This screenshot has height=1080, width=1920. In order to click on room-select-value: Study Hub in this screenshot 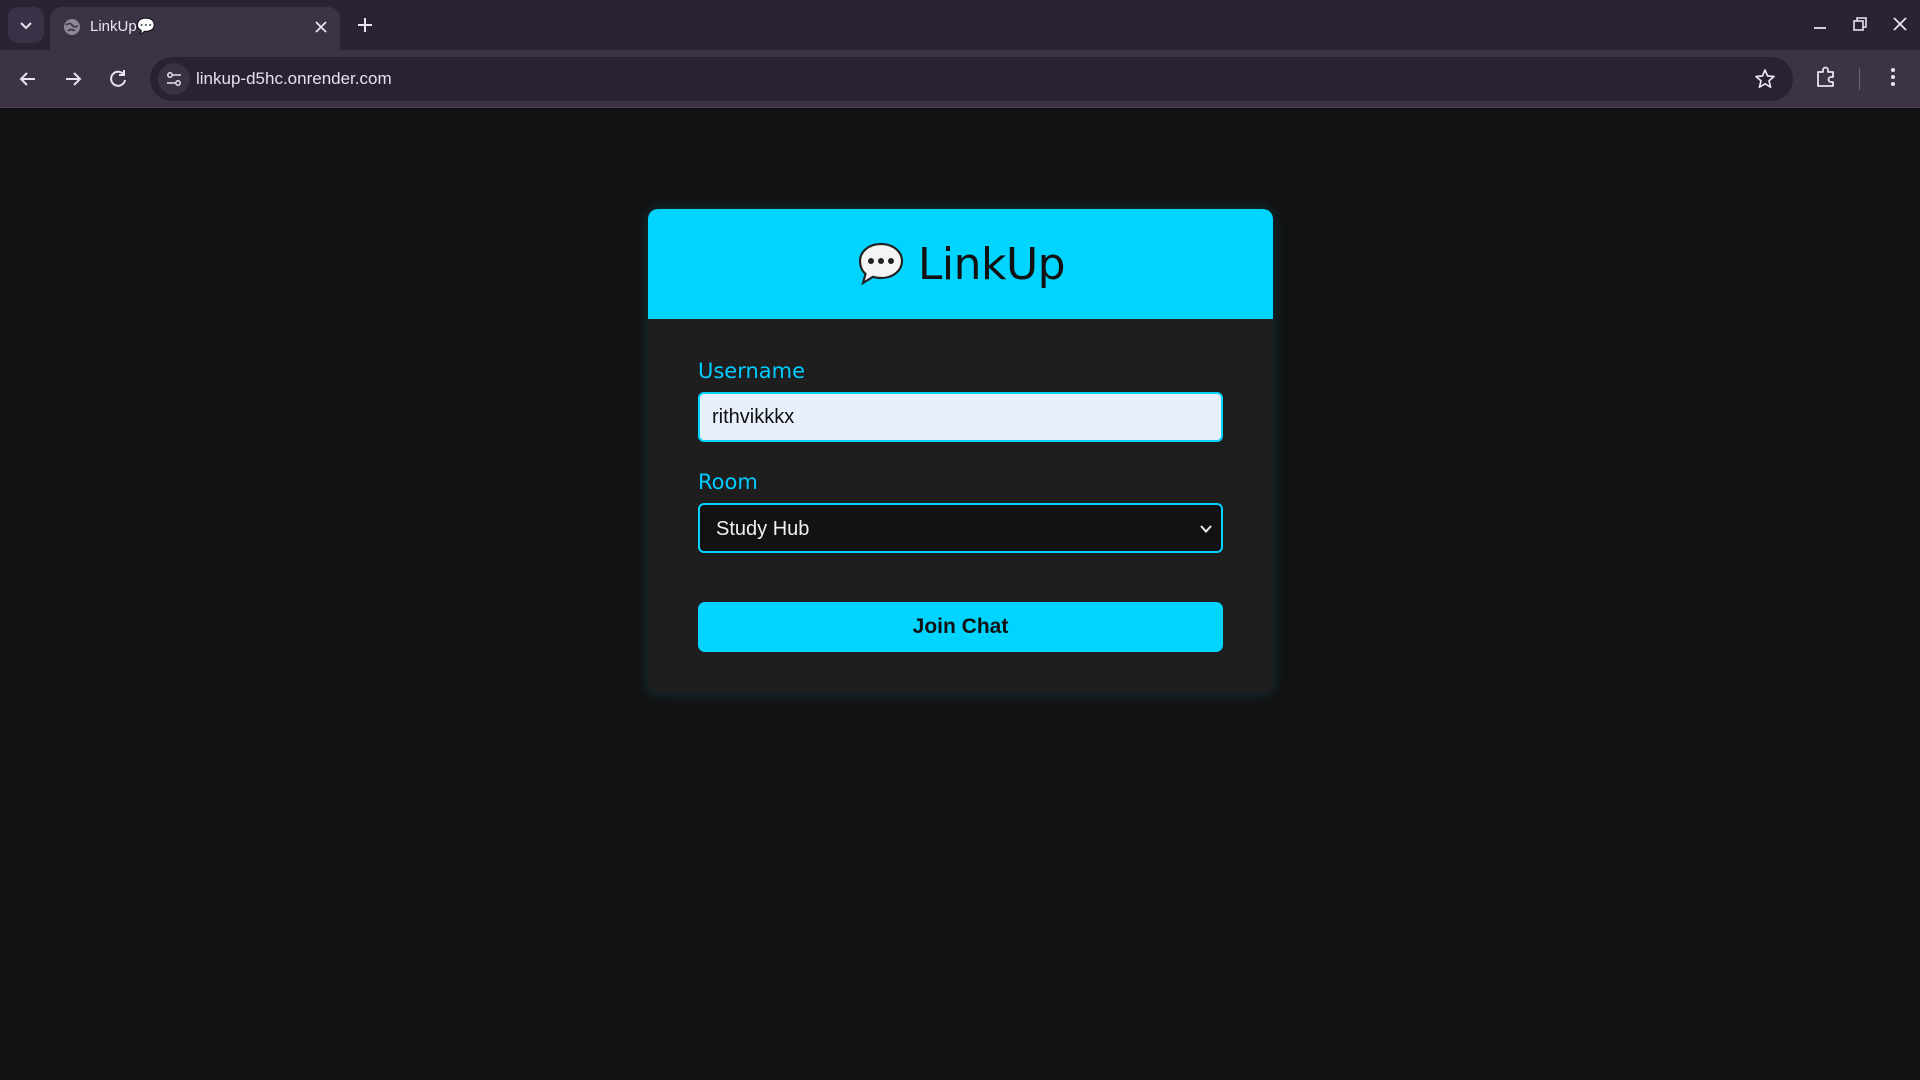, I will do `click(763, 529)`.